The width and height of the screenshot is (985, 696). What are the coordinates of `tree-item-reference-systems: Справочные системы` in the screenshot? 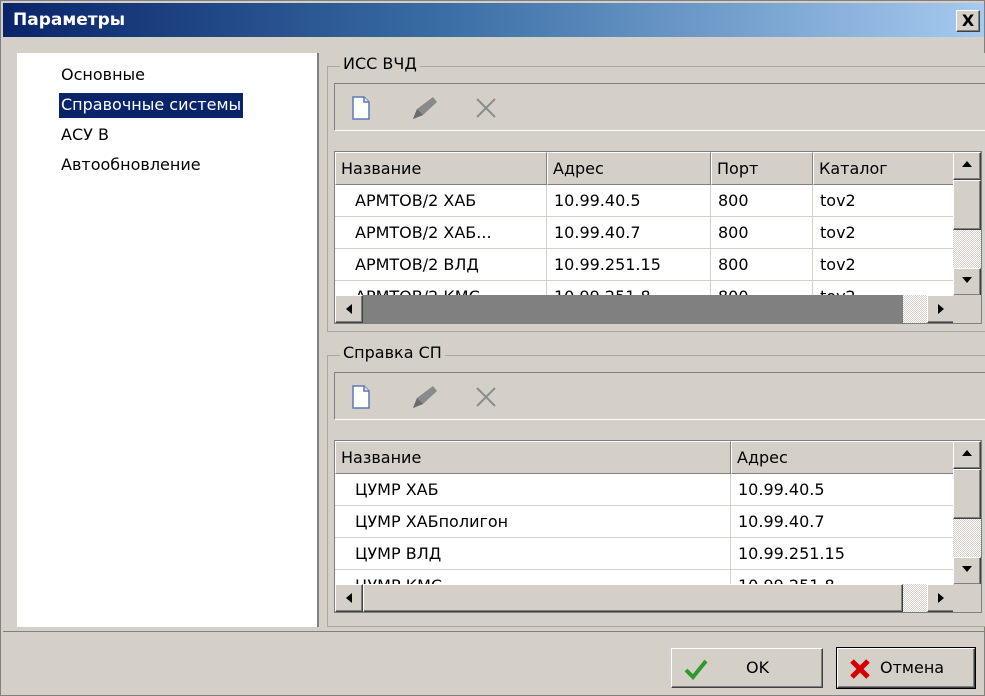 It's located at (151, 105).